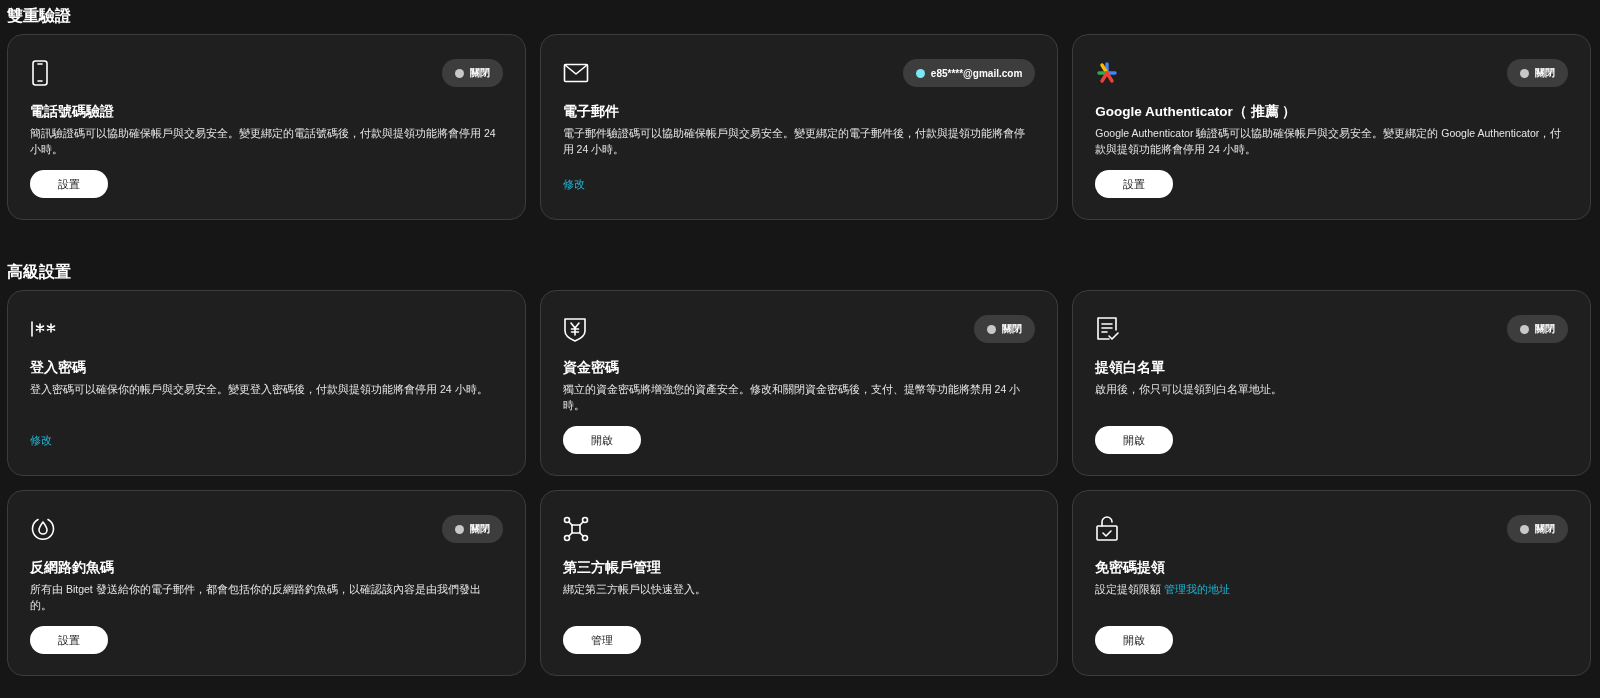 The image size is (1600, 698). Describe the element at coordinates (39, 16) in the screenshot. I see `section-title: 雙重驗證` at that location.